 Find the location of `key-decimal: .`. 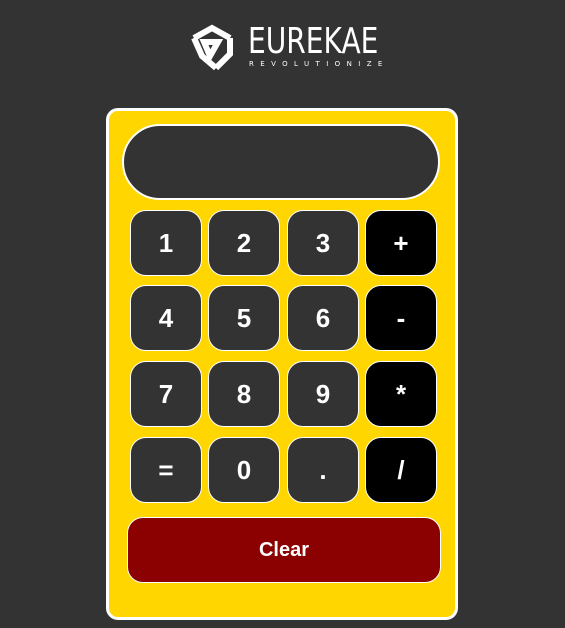

key-decimal: . is located at coordinates (323, 470).